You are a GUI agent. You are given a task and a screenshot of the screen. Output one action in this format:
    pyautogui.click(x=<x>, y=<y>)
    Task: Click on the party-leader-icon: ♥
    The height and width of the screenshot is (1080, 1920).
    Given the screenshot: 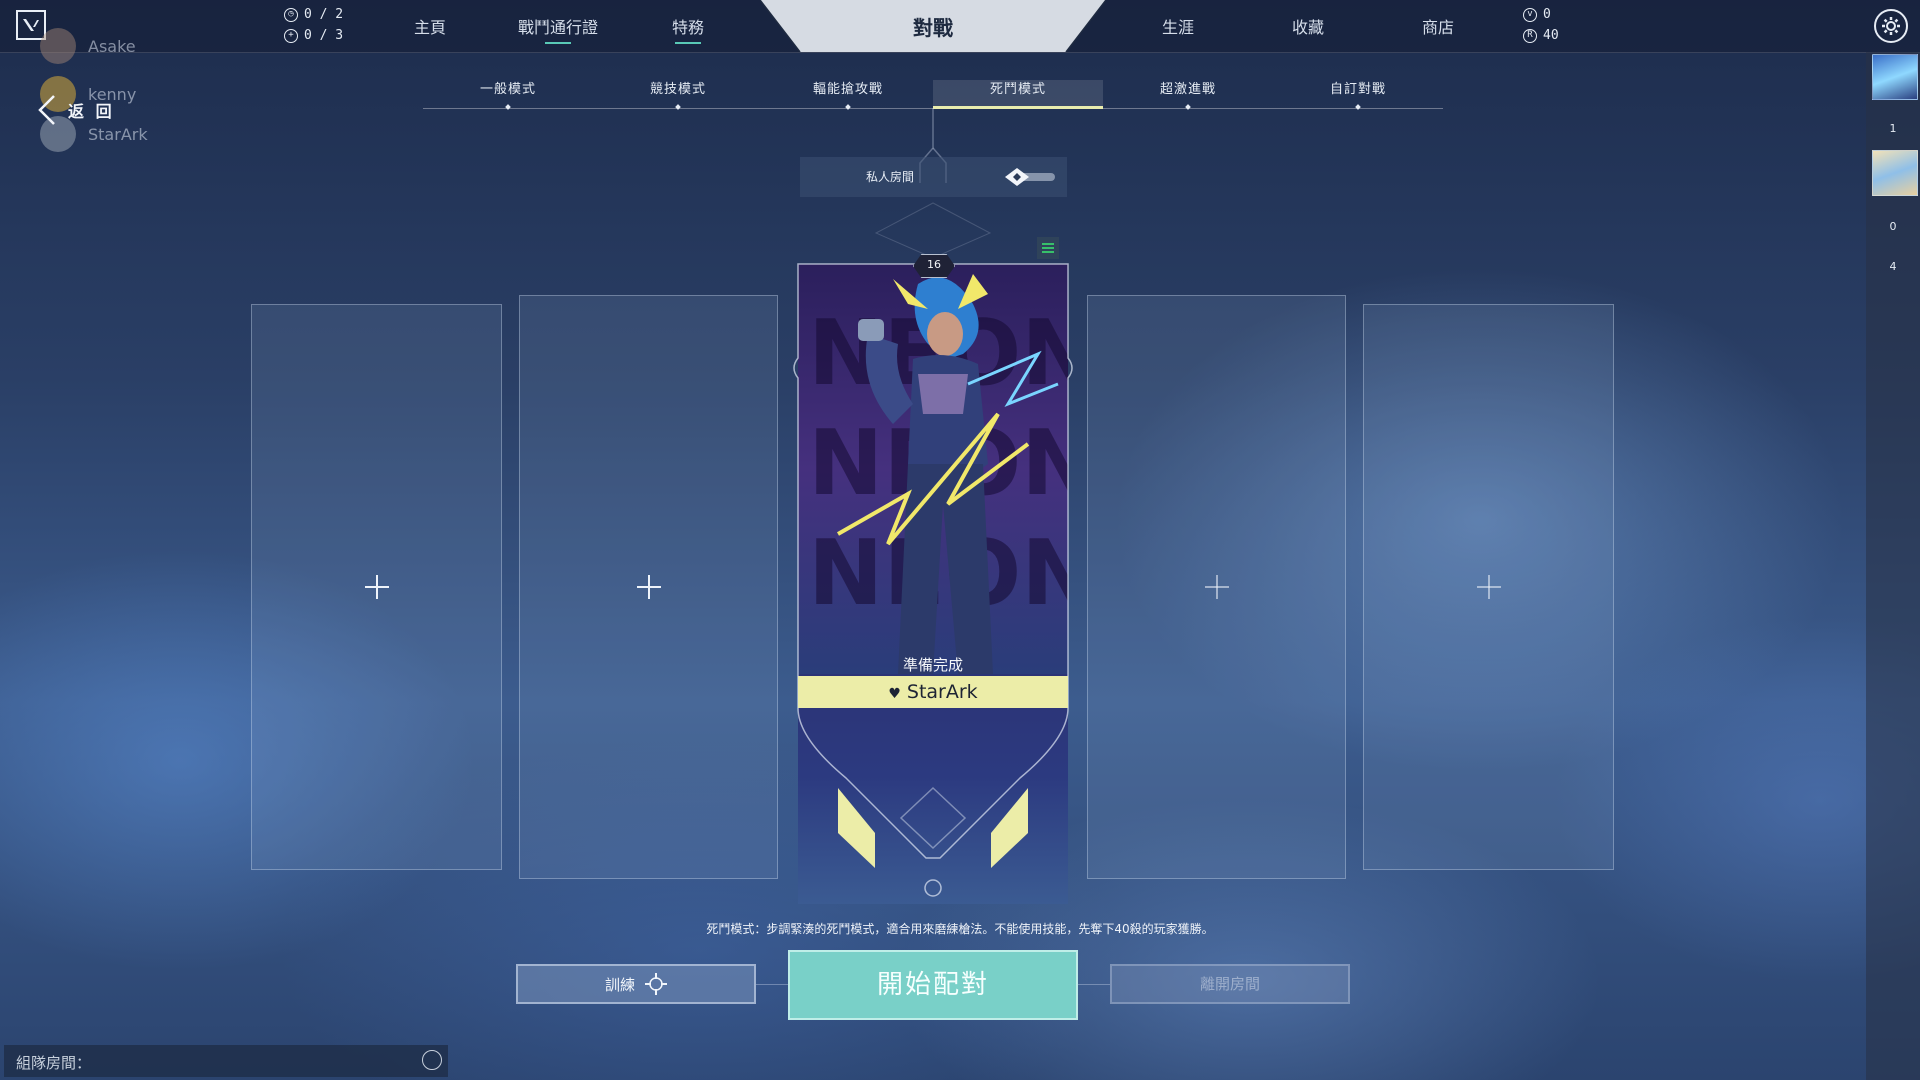 What is the action you would take?
    pyautogui.click(x=894, y=694)
    